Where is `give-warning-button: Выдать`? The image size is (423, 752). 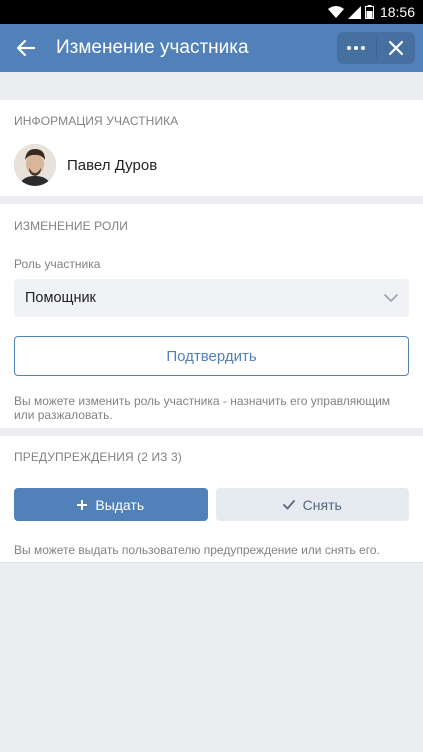
give-warning-button: Выдать is located at coordinates (111, 504).